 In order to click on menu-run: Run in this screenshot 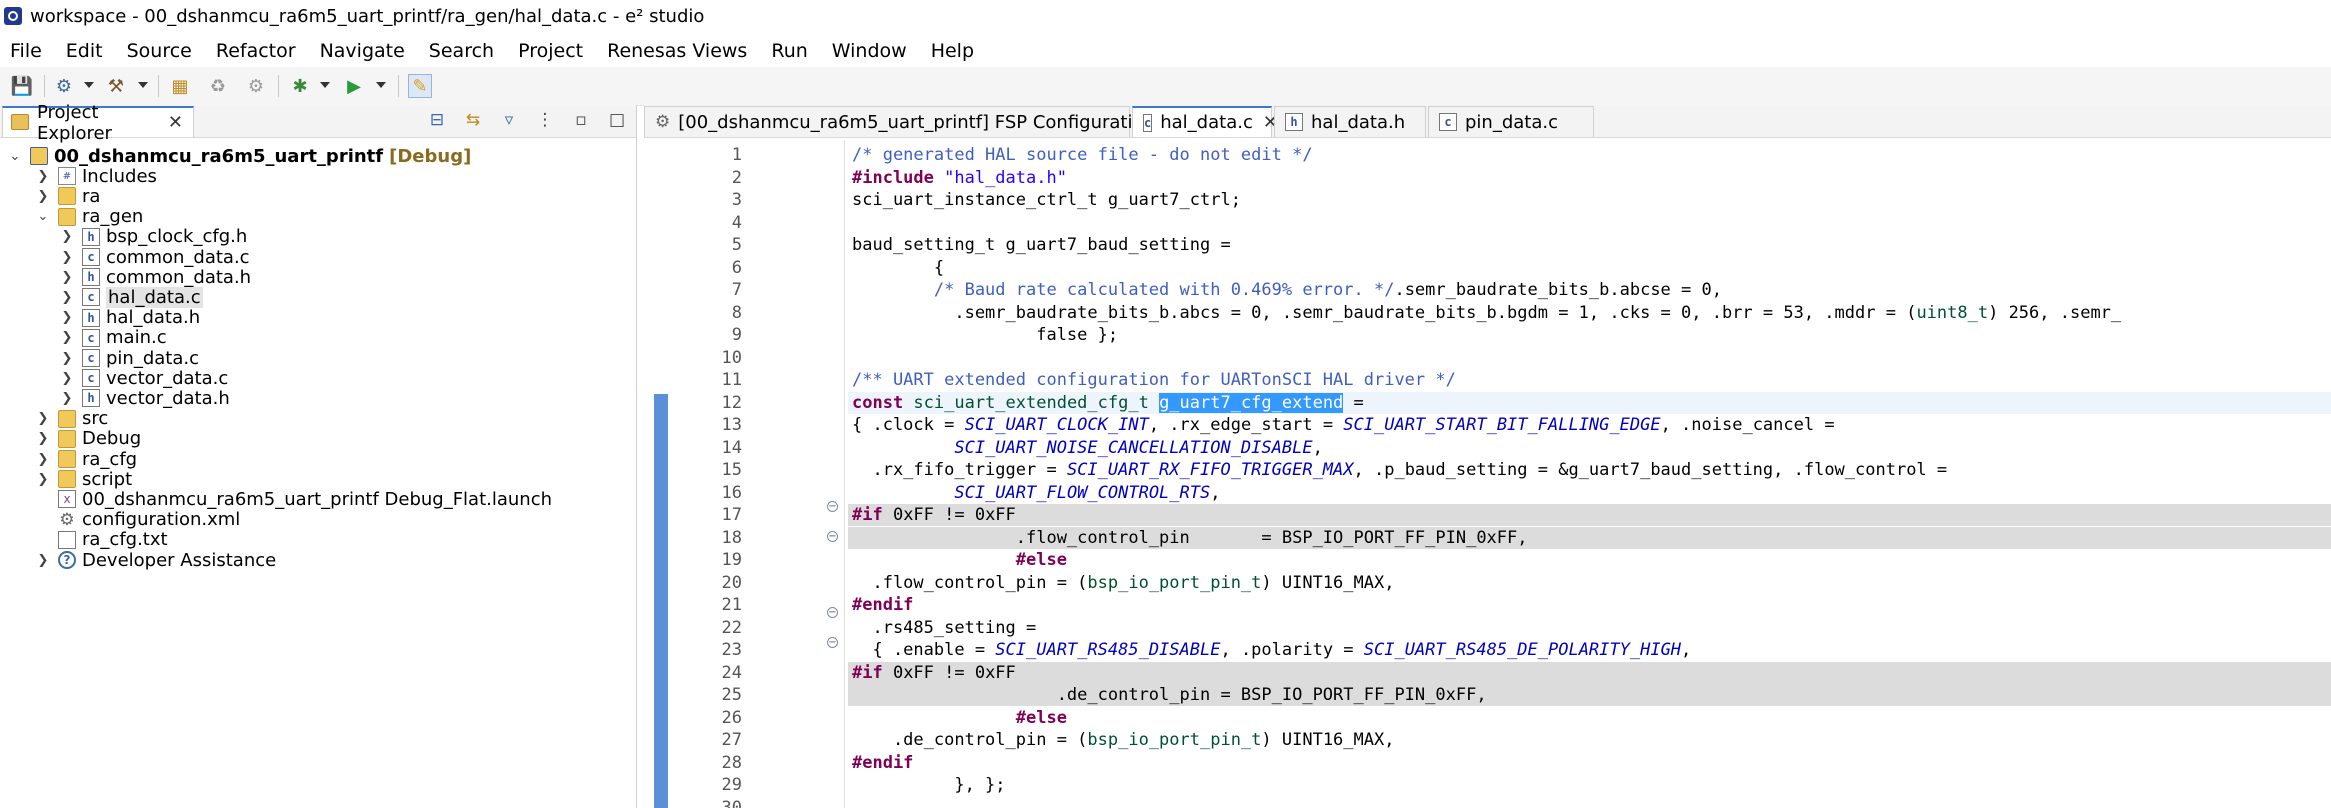, I will do `click(789, 51)`.